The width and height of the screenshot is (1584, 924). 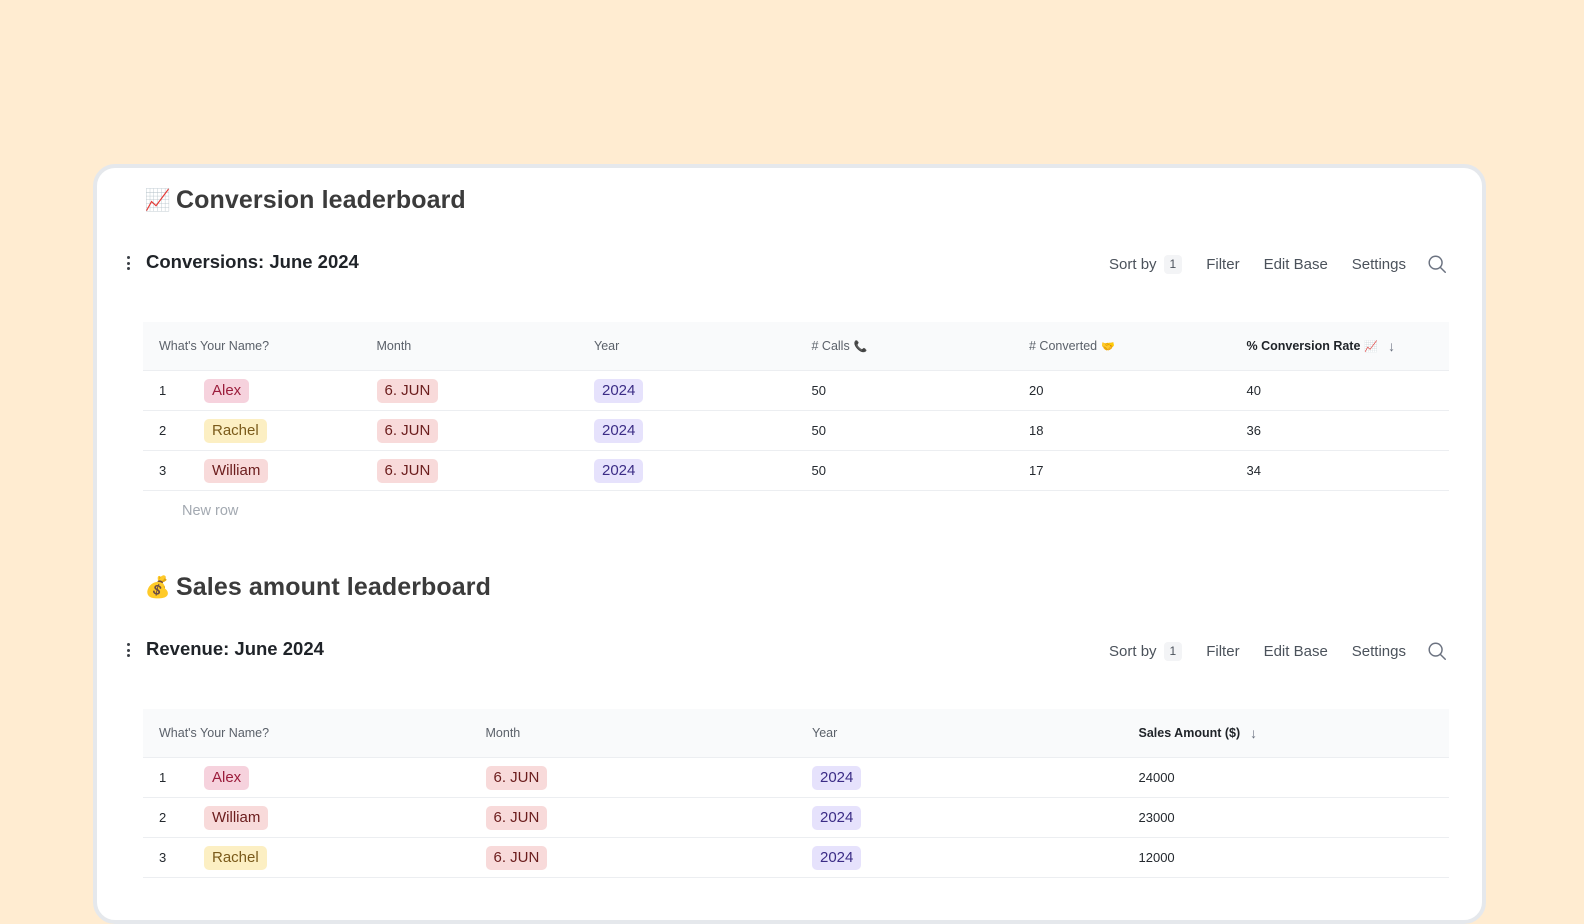 I want to click on chart-increasing-icon: 📈, so click(x=1371, y=346).